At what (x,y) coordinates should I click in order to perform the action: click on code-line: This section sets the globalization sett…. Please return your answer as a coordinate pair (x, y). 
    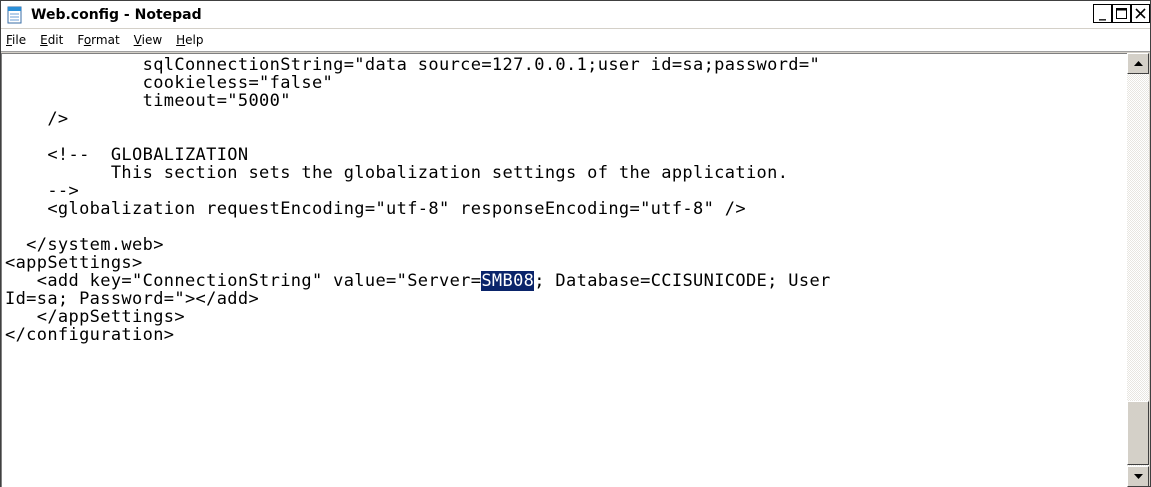
    Looking at the image, I should click on (397, 173).